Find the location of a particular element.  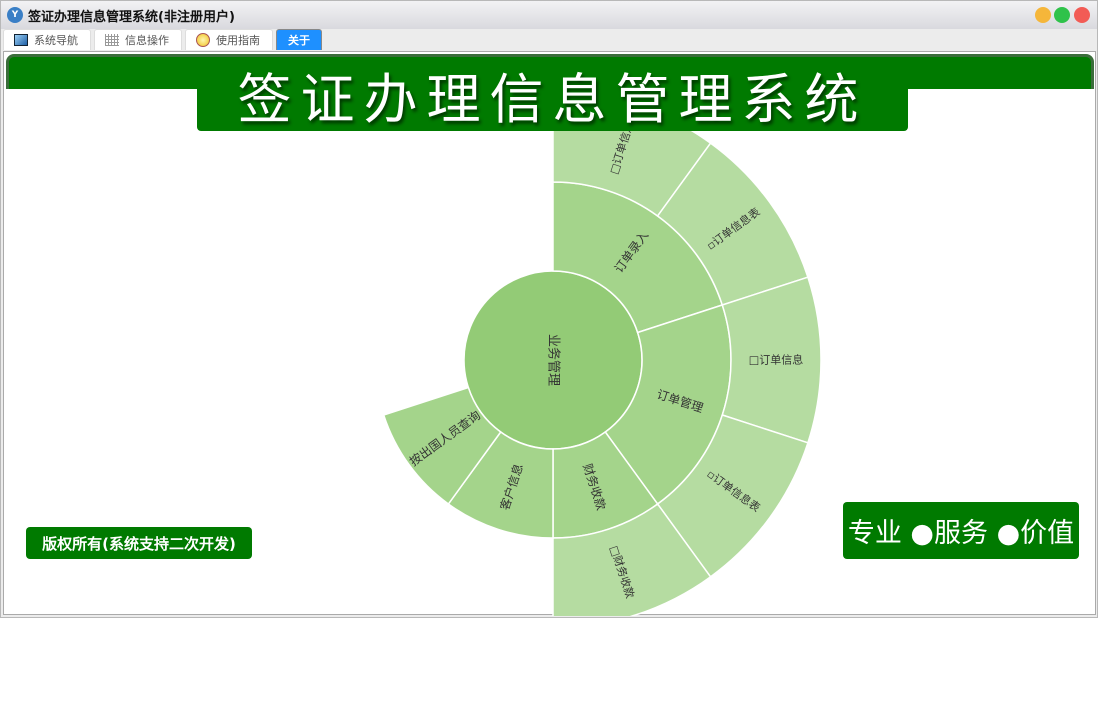

tab-label: 使用指南 is located at coordinates (238, 40).